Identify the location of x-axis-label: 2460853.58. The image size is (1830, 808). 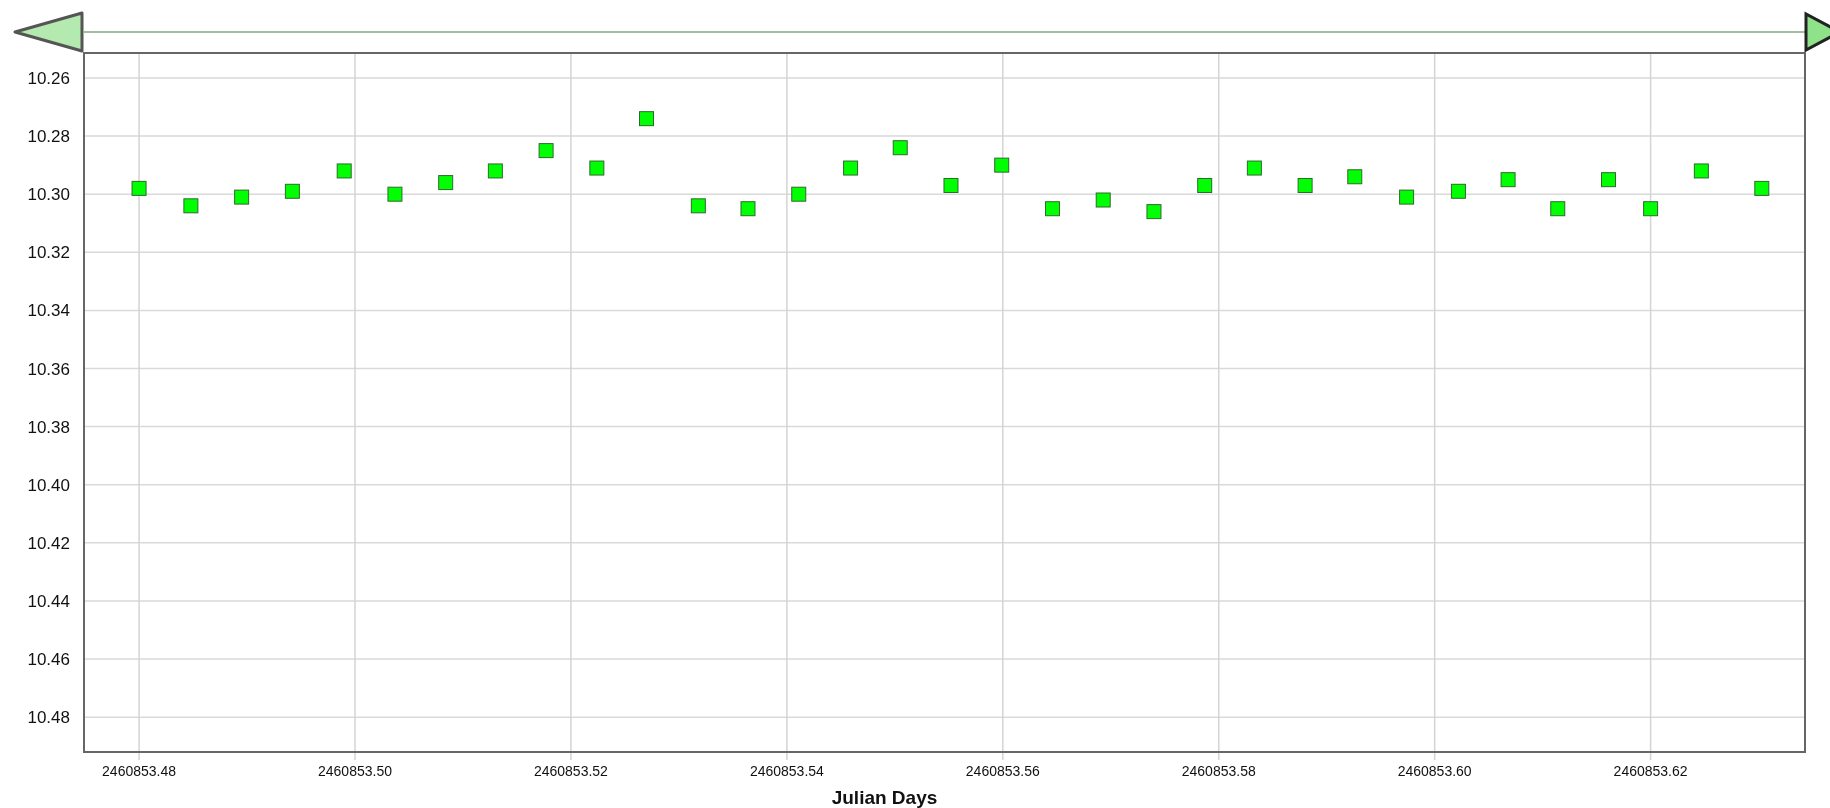
(1218, 771).